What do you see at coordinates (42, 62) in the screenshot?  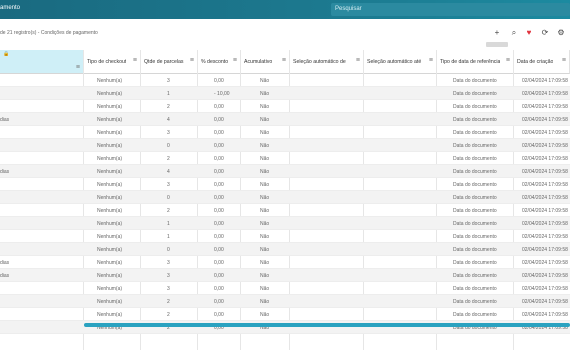 I see `column-header-0: 🔒 ≡` at bounding box center [42, 62].